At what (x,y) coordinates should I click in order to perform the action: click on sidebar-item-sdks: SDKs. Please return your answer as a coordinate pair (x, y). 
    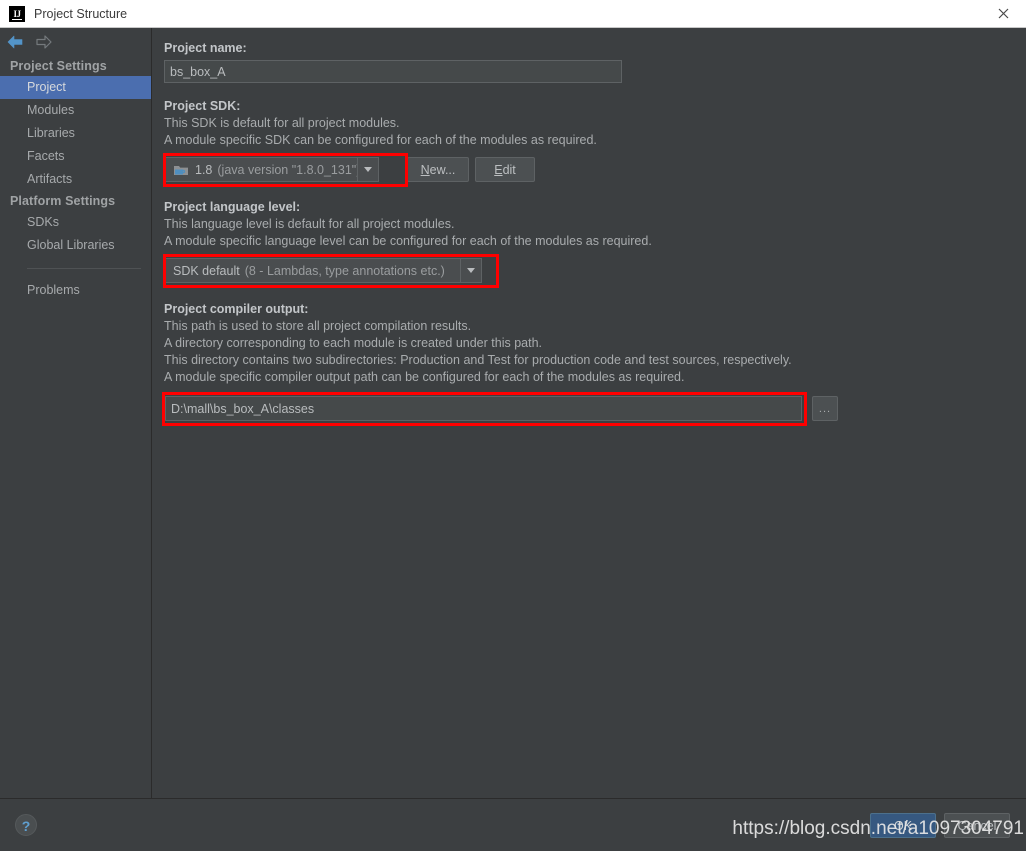
    Looking at the image, I should click on (75, 222).